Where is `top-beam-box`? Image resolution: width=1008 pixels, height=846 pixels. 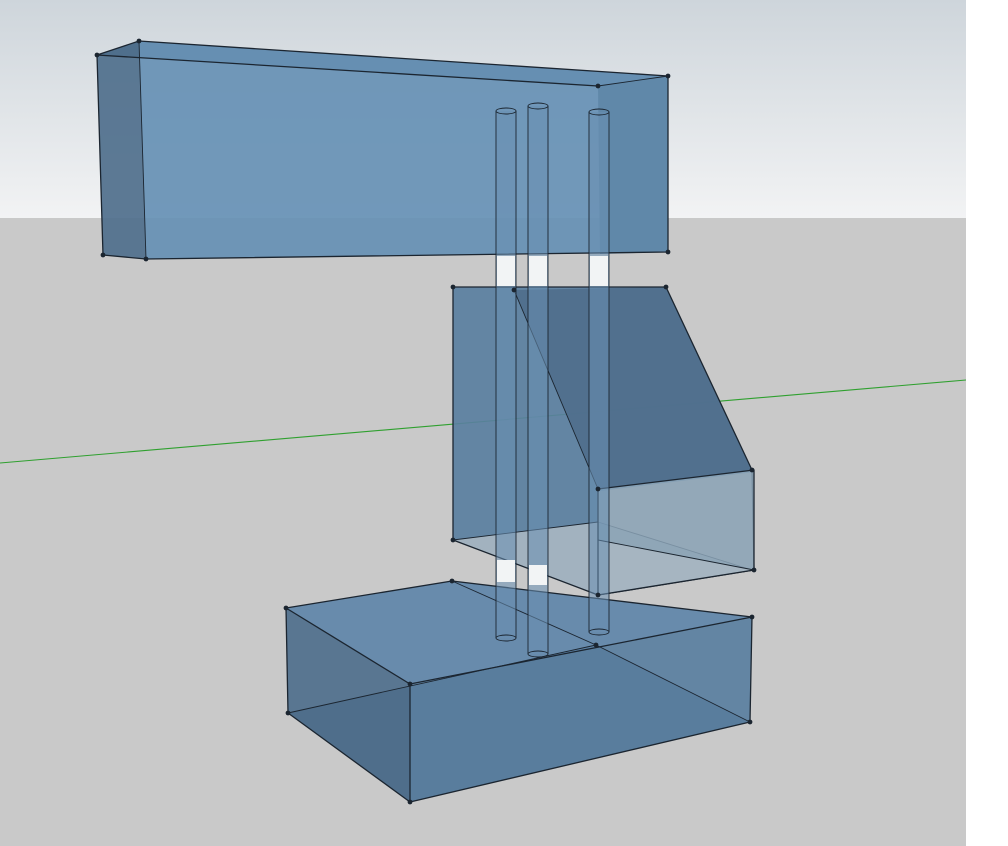 top-beam-box is located at coordinates (382, 150).